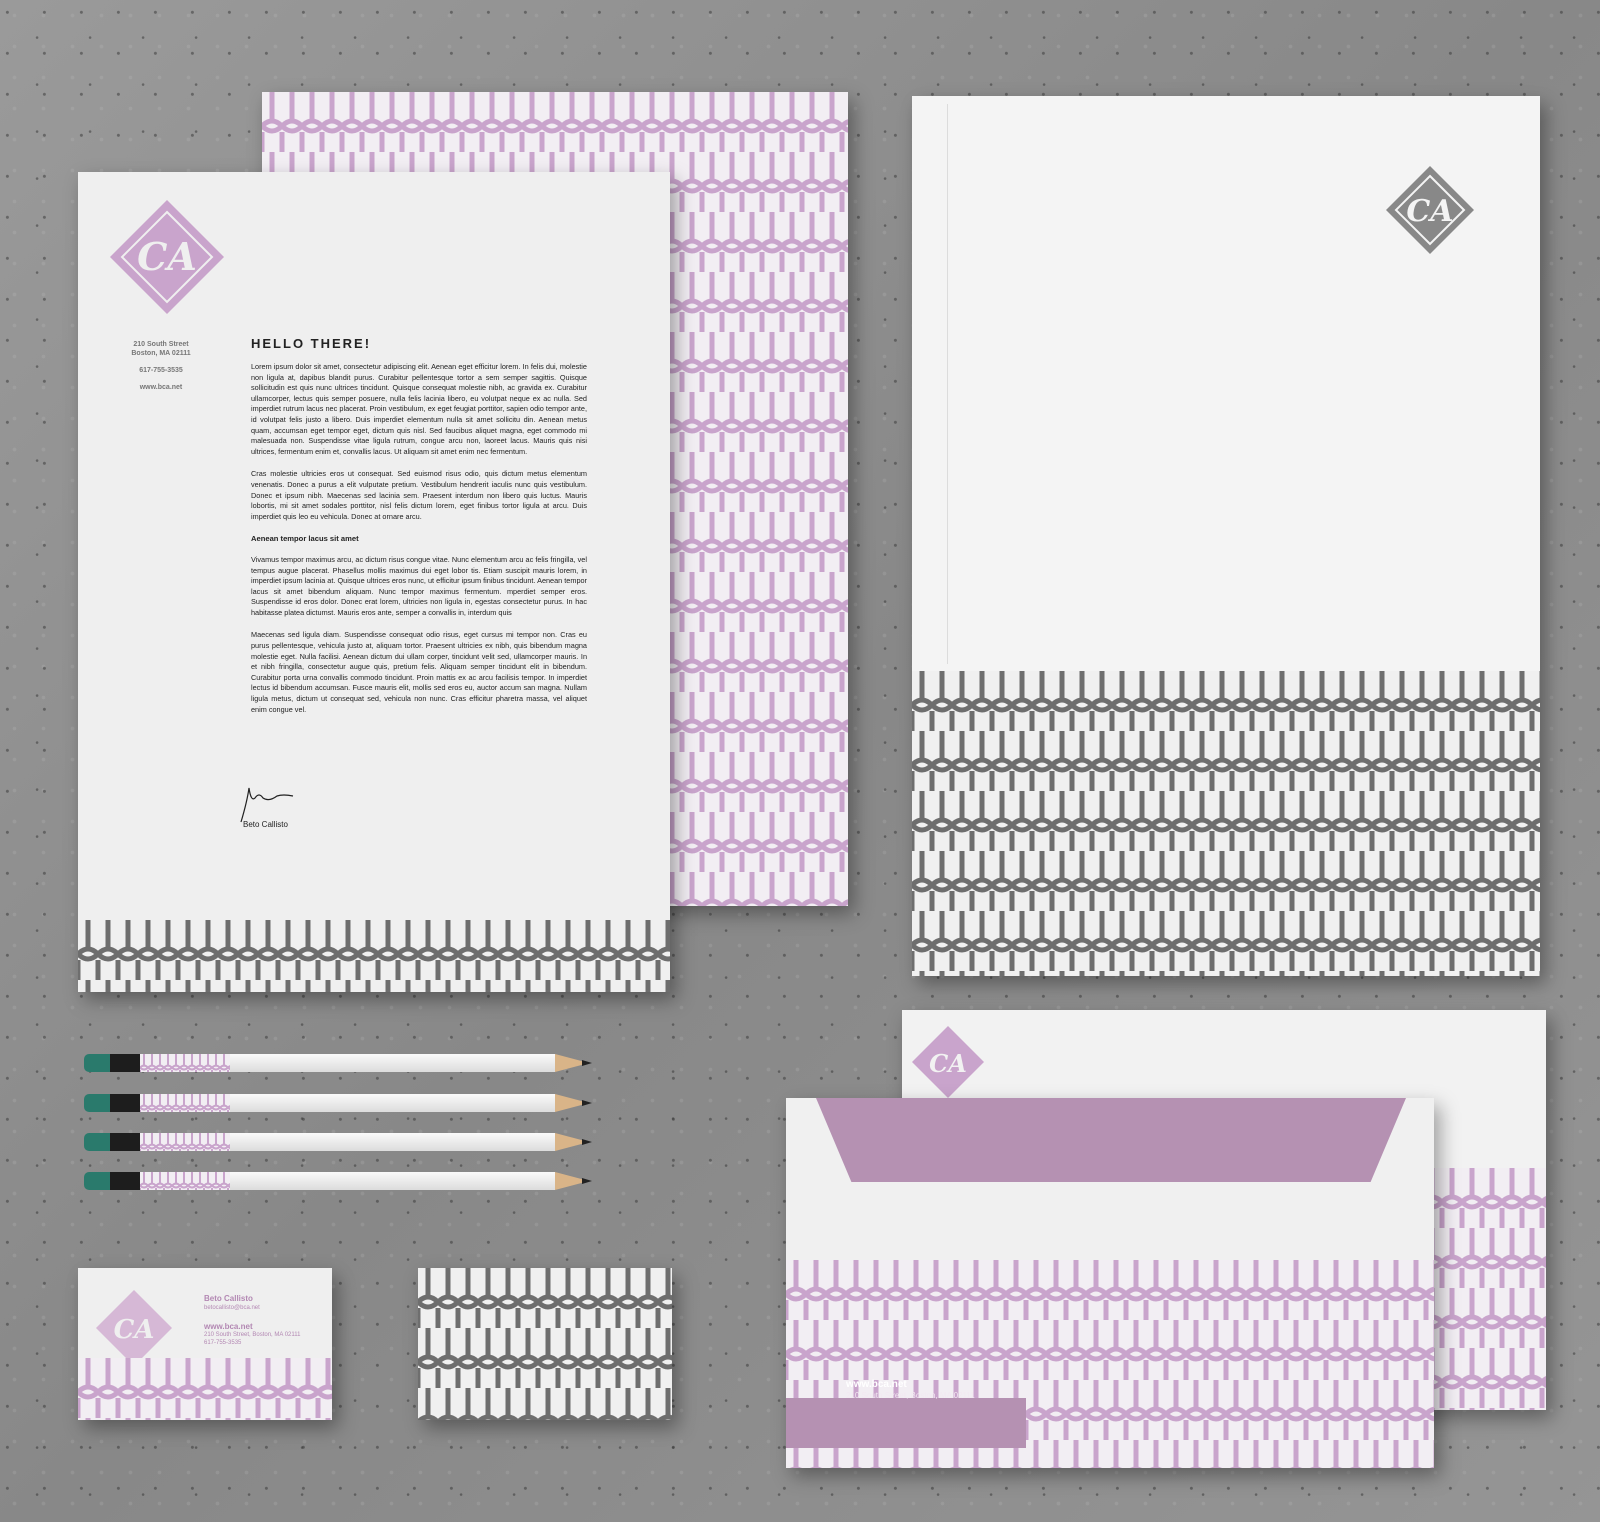  I want to click on letter-title: HELLO THERE!, so click(311, 343).